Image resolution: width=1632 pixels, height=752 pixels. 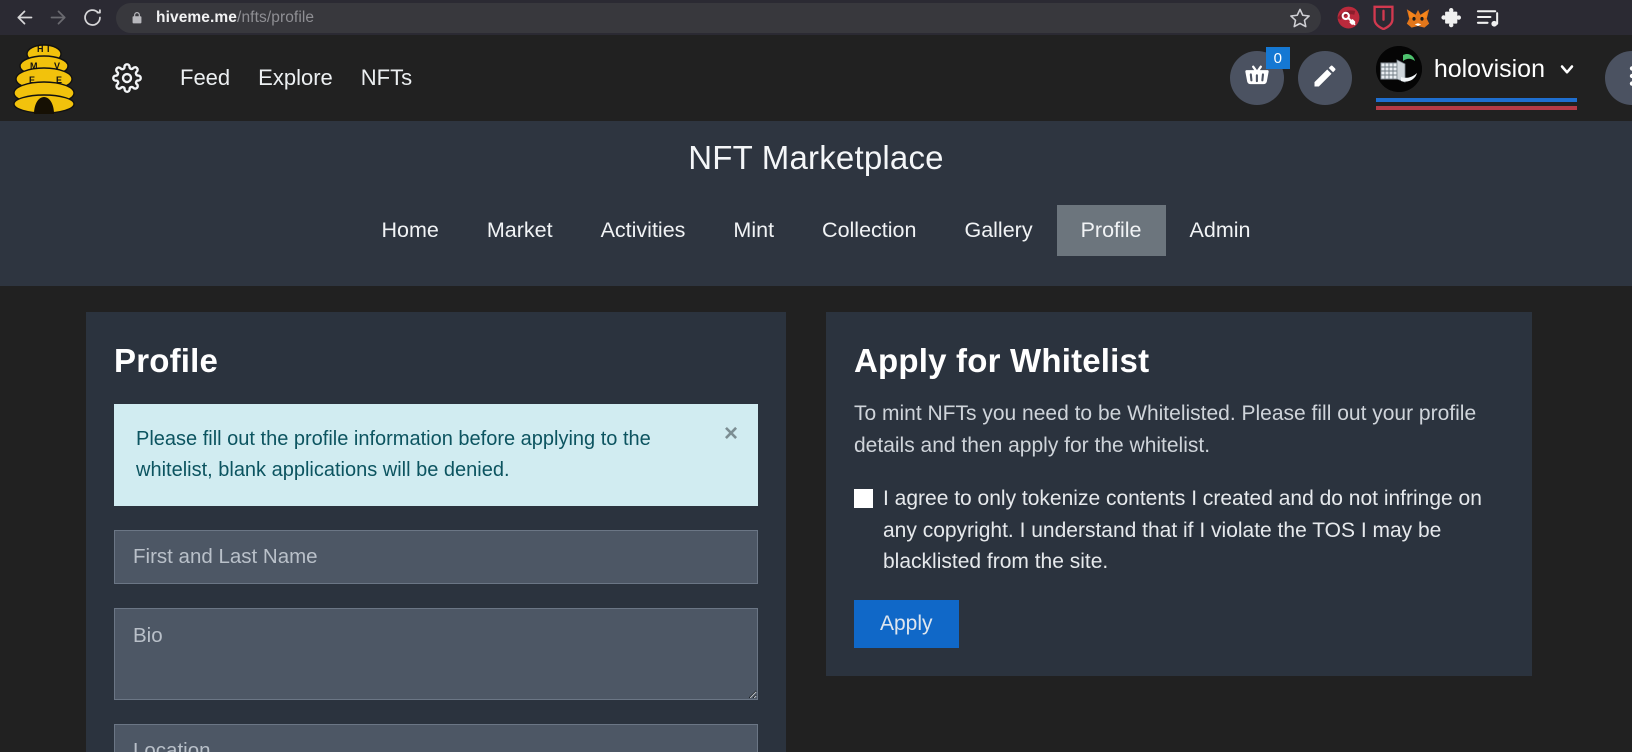 I want to click on back-arrow-icon, so click(x=24, y=17).